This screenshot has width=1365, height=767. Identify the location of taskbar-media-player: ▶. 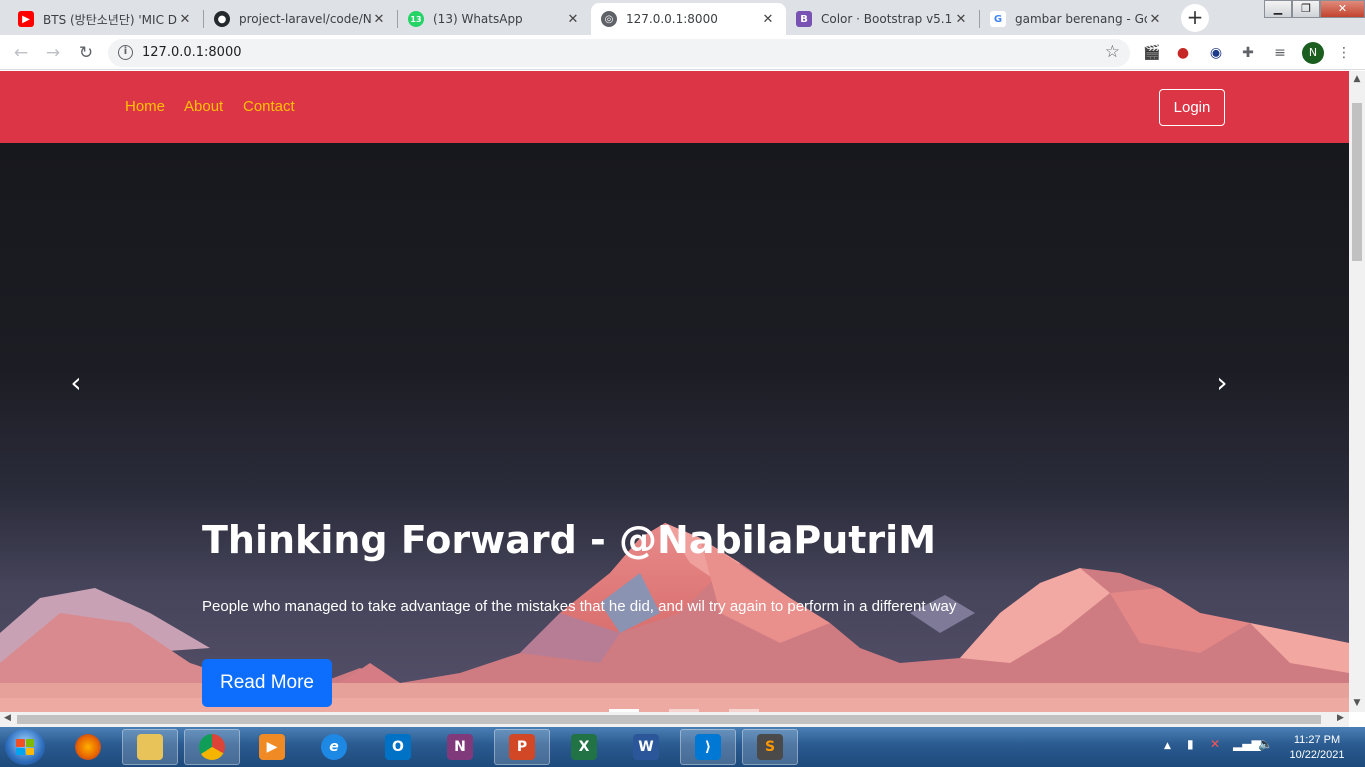
(272, 747).